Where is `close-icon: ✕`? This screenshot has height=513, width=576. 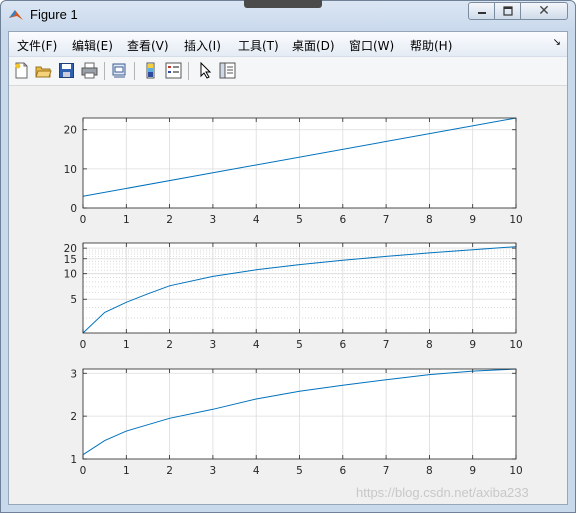 close-icon: ✕ is located at coordinates (544, 11).